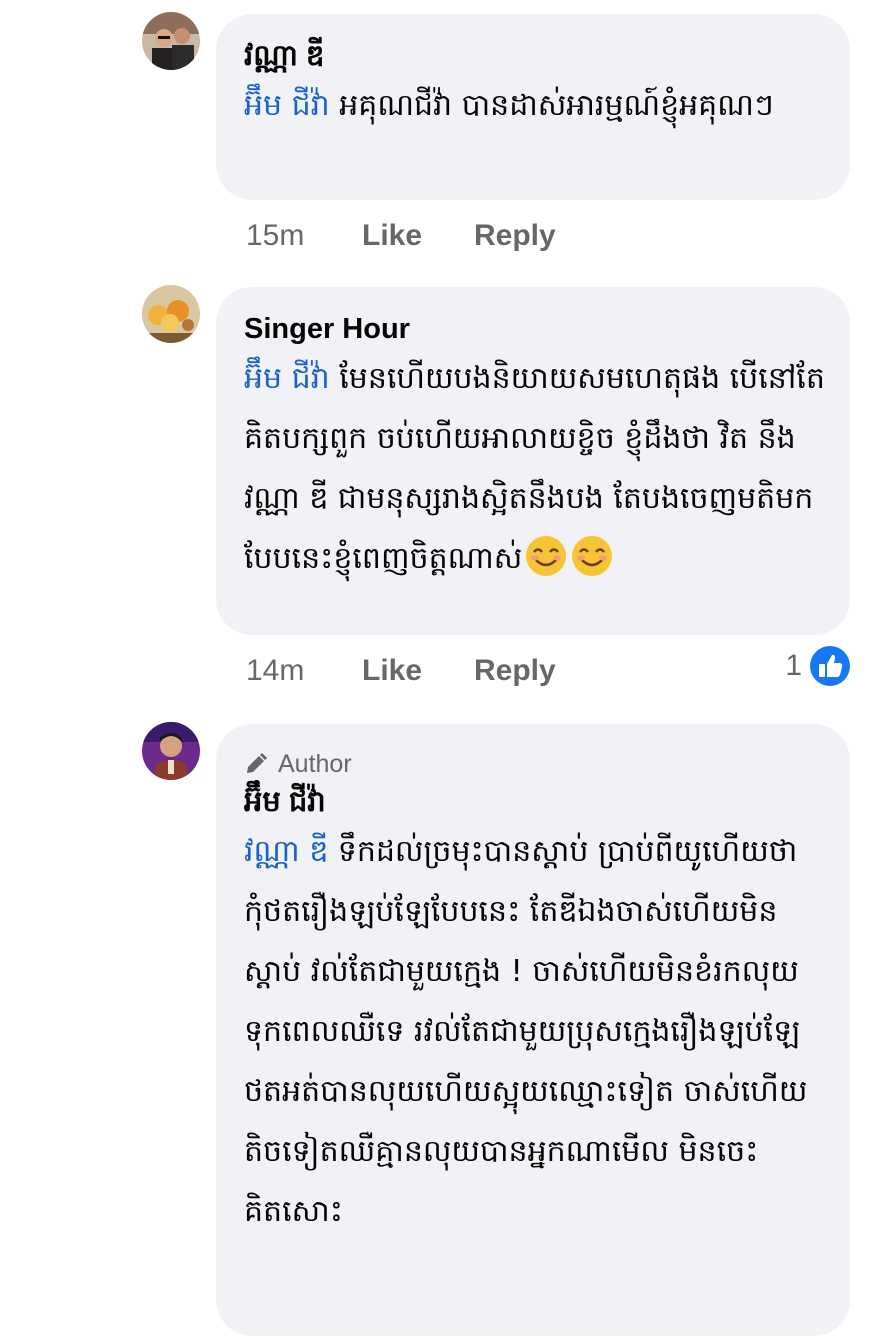 The image size is (880, 1338). Describe the element at coordinates (304, 236) in the screenshot. I see `comment-time: 15m` at that location.